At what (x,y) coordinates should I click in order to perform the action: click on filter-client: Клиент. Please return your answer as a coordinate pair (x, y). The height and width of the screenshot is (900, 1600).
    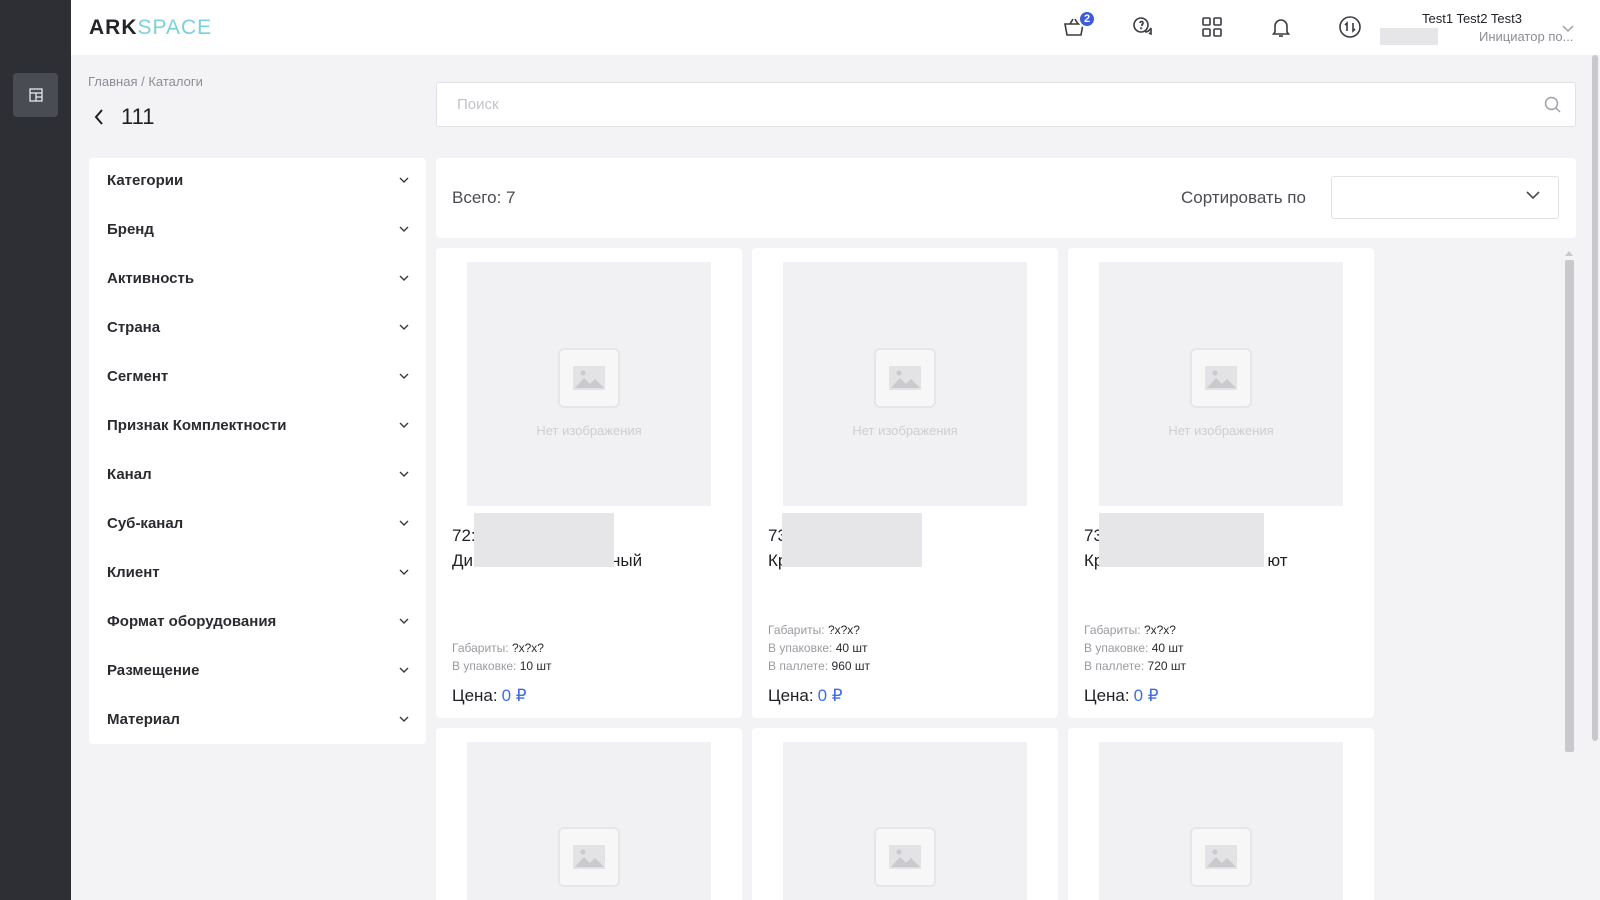
    Looking at the image, I should click on (258, 572).